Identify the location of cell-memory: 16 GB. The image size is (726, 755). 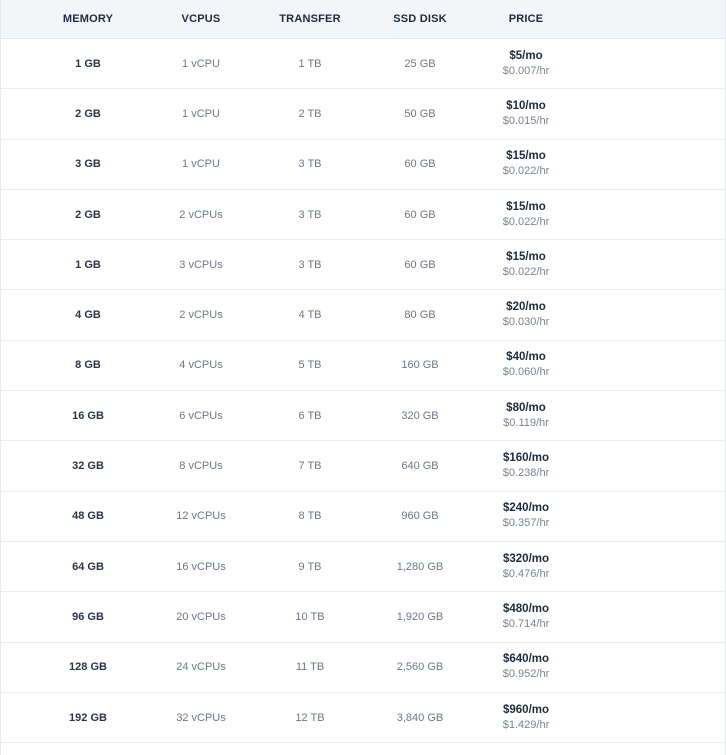
(88, 415).